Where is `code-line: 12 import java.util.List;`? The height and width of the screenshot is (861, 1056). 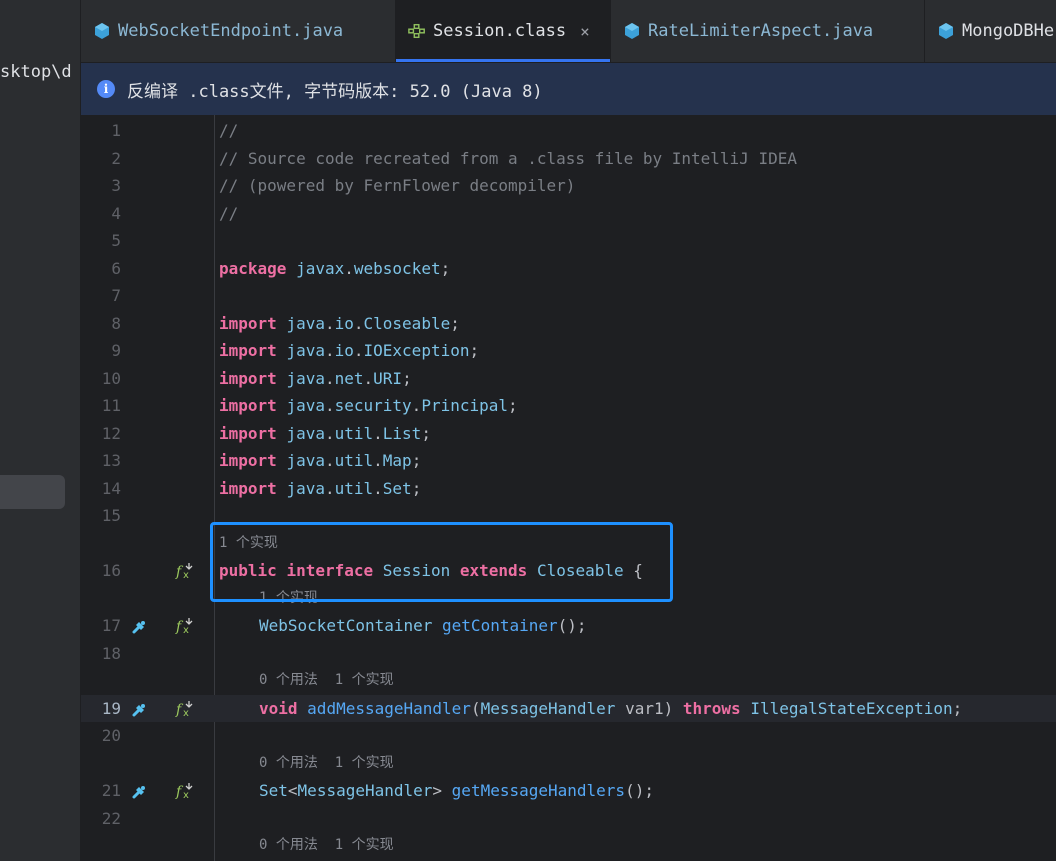
code-line: 12 import java.util.List; is located at coordinates (568, 433).